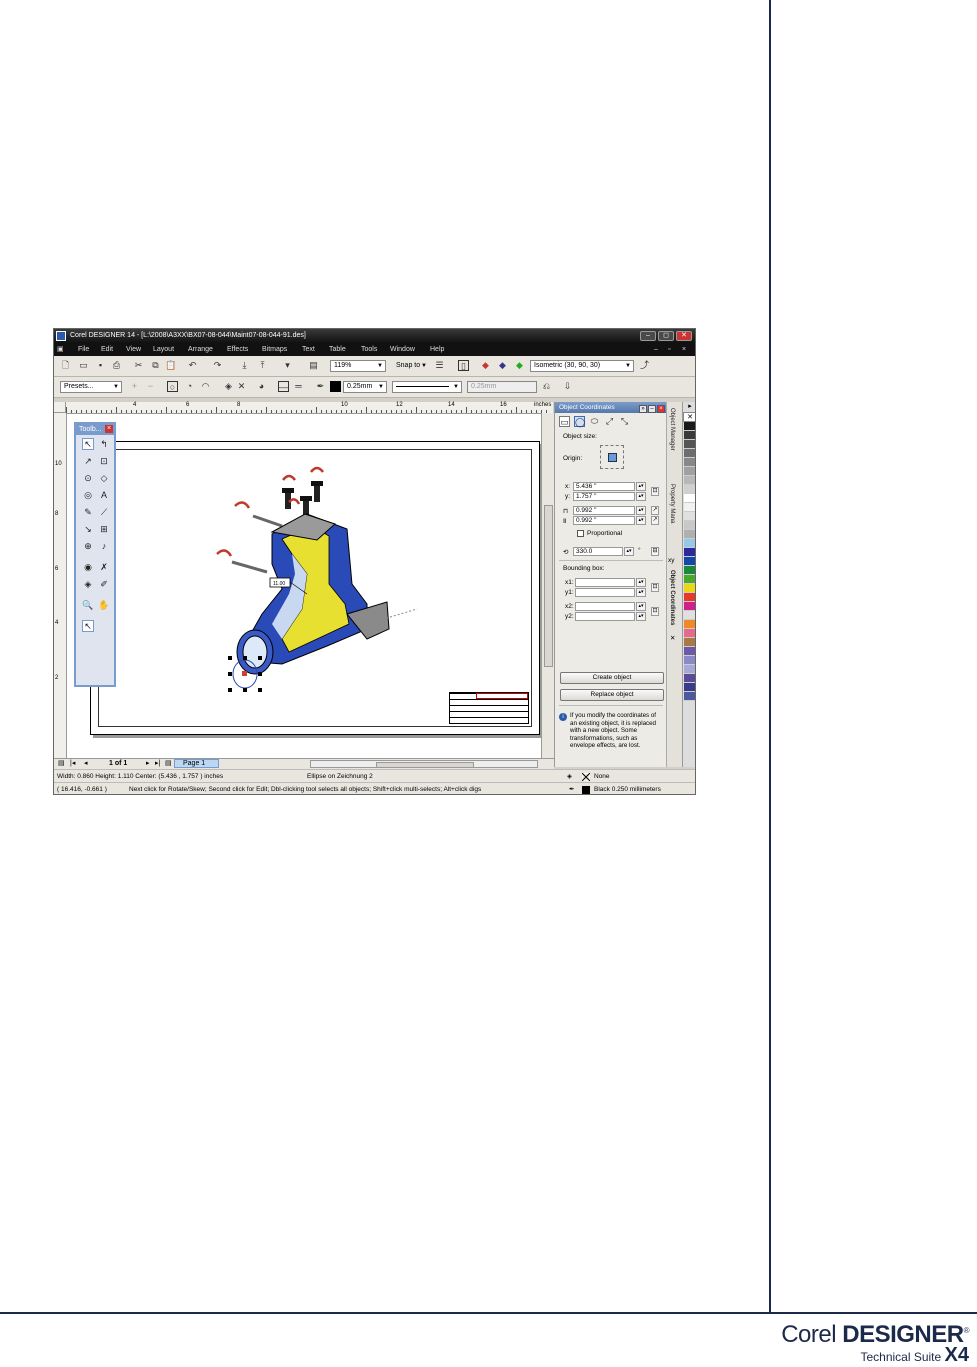 The image size is (977, 1367). What do you see at coordinates (612, 678) in the screenshot?
I see `create-object-button: Create object` at bounding box center [612, 678].